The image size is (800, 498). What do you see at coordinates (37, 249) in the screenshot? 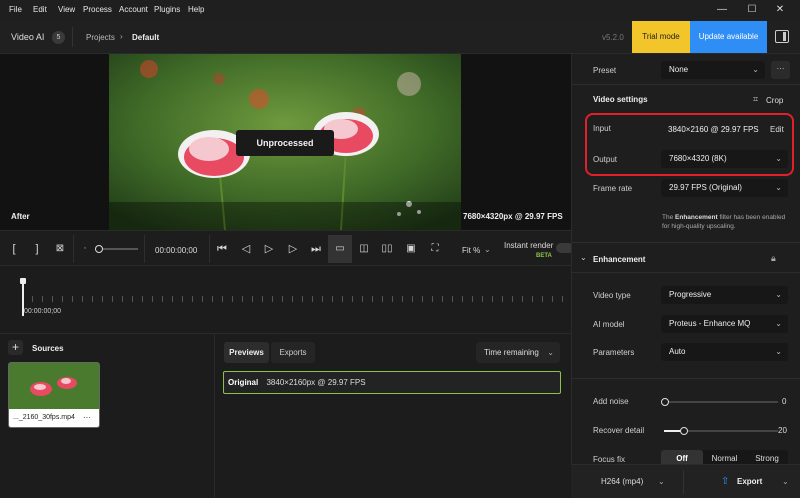
I see `mark-out-icon: ]` at bounding box center [37, 249].